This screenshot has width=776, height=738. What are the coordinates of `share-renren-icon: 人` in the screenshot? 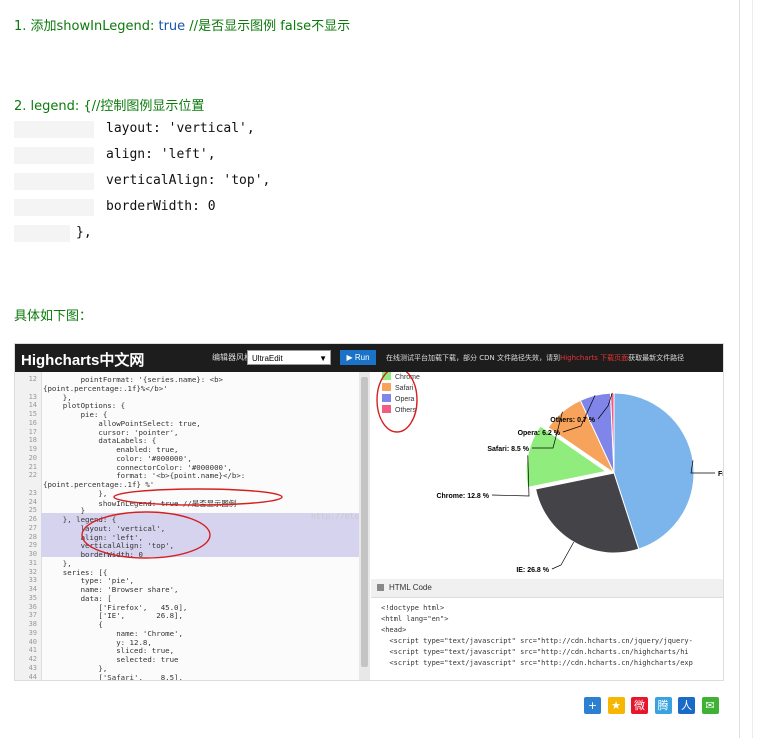 It's located at (686, 705).